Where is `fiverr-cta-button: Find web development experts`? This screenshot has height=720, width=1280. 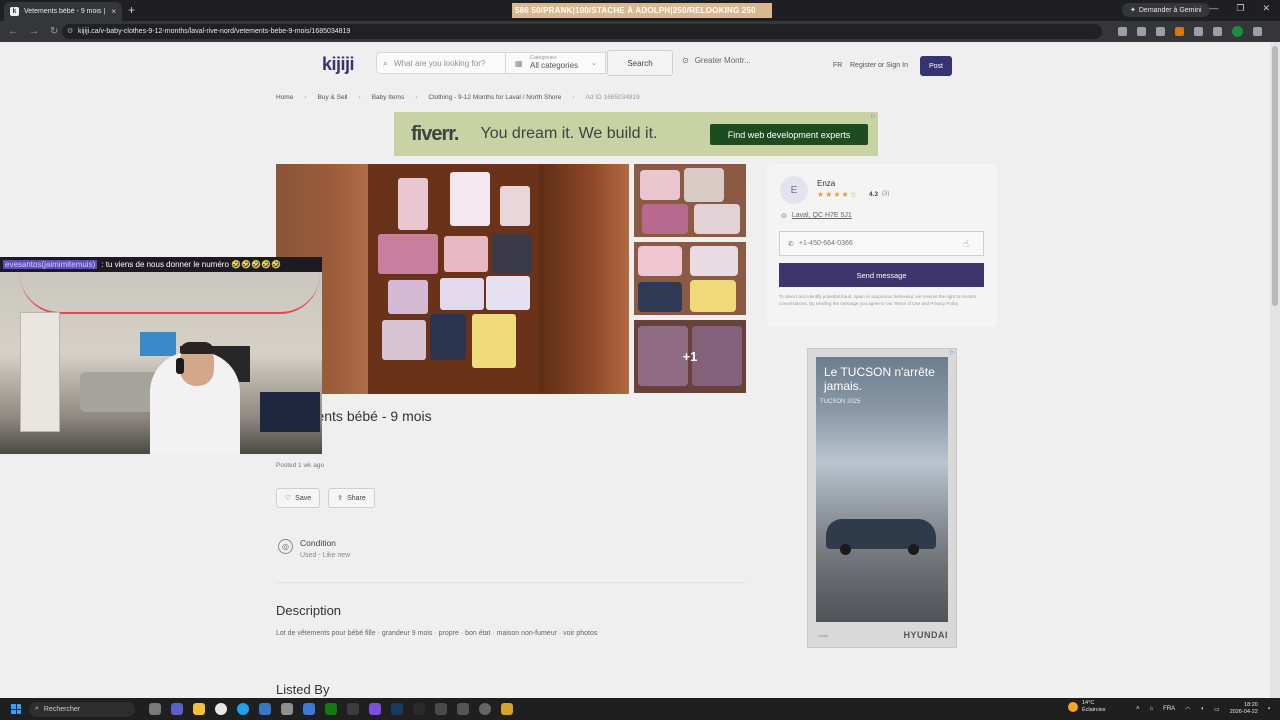 fiverr-cta-button: Find web development experts is located at coordinates (789, 134).